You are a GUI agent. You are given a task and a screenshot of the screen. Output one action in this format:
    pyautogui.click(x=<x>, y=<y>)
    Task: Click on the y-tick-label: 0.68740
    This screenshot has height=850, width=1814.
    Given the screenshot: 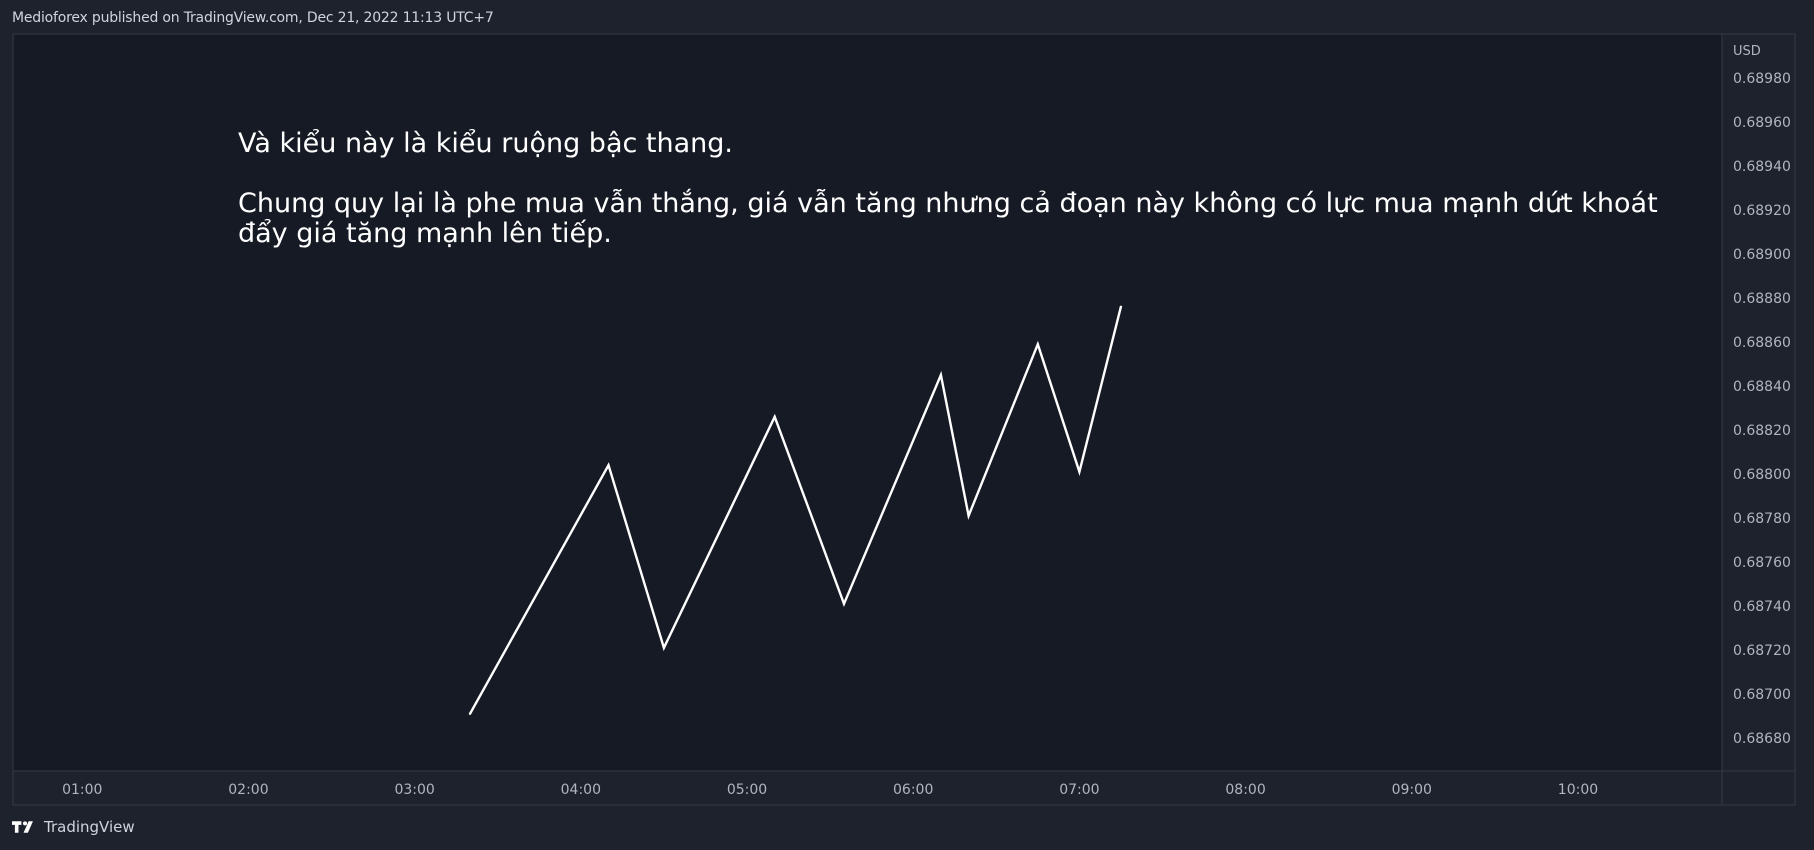 What is the action you would take?
    pyautogui.click(x=1762, y=607)
    